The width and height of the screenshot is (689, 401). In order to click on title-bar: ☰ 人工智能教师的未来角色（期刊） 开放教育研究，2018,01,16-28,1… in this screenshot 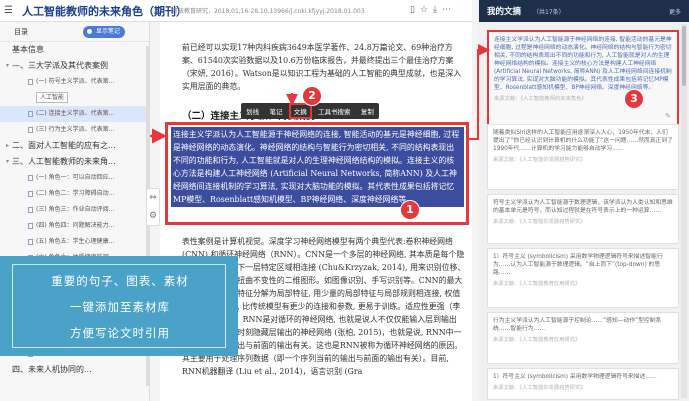, I will do `click(236, 11)`.